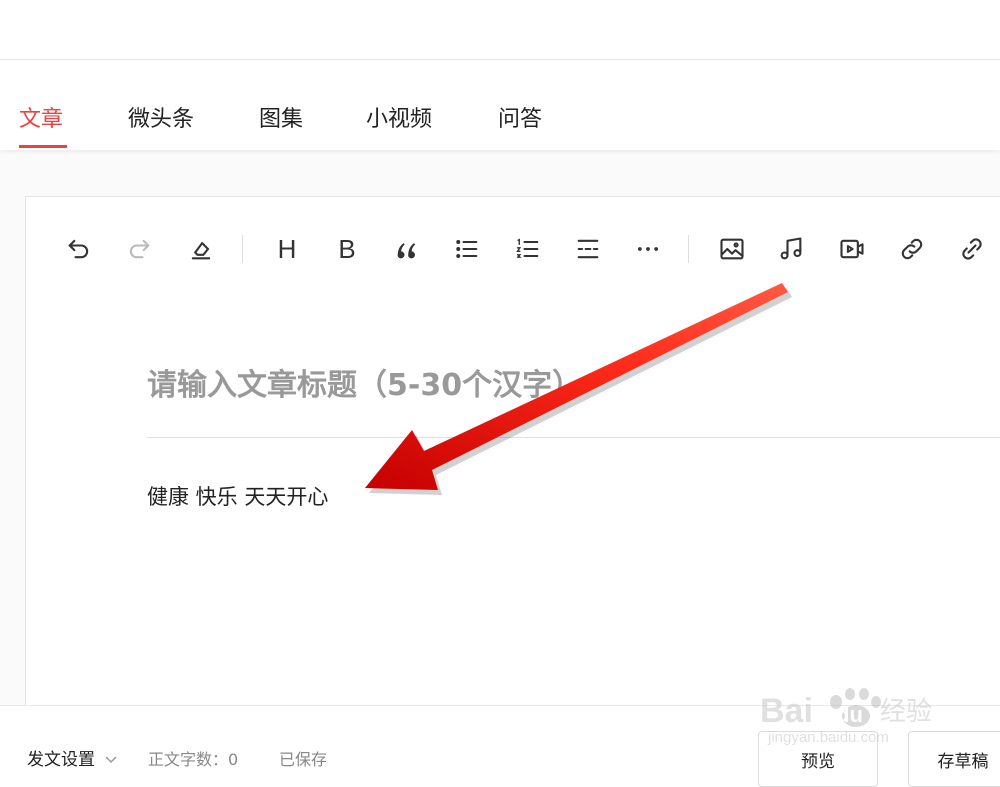 The width and height of the screenshot is (1000, 787). What do you see at coordinates (528, 249) in the screenshot?
I see `numbered-list-icon` at bounding box center [528, 249].